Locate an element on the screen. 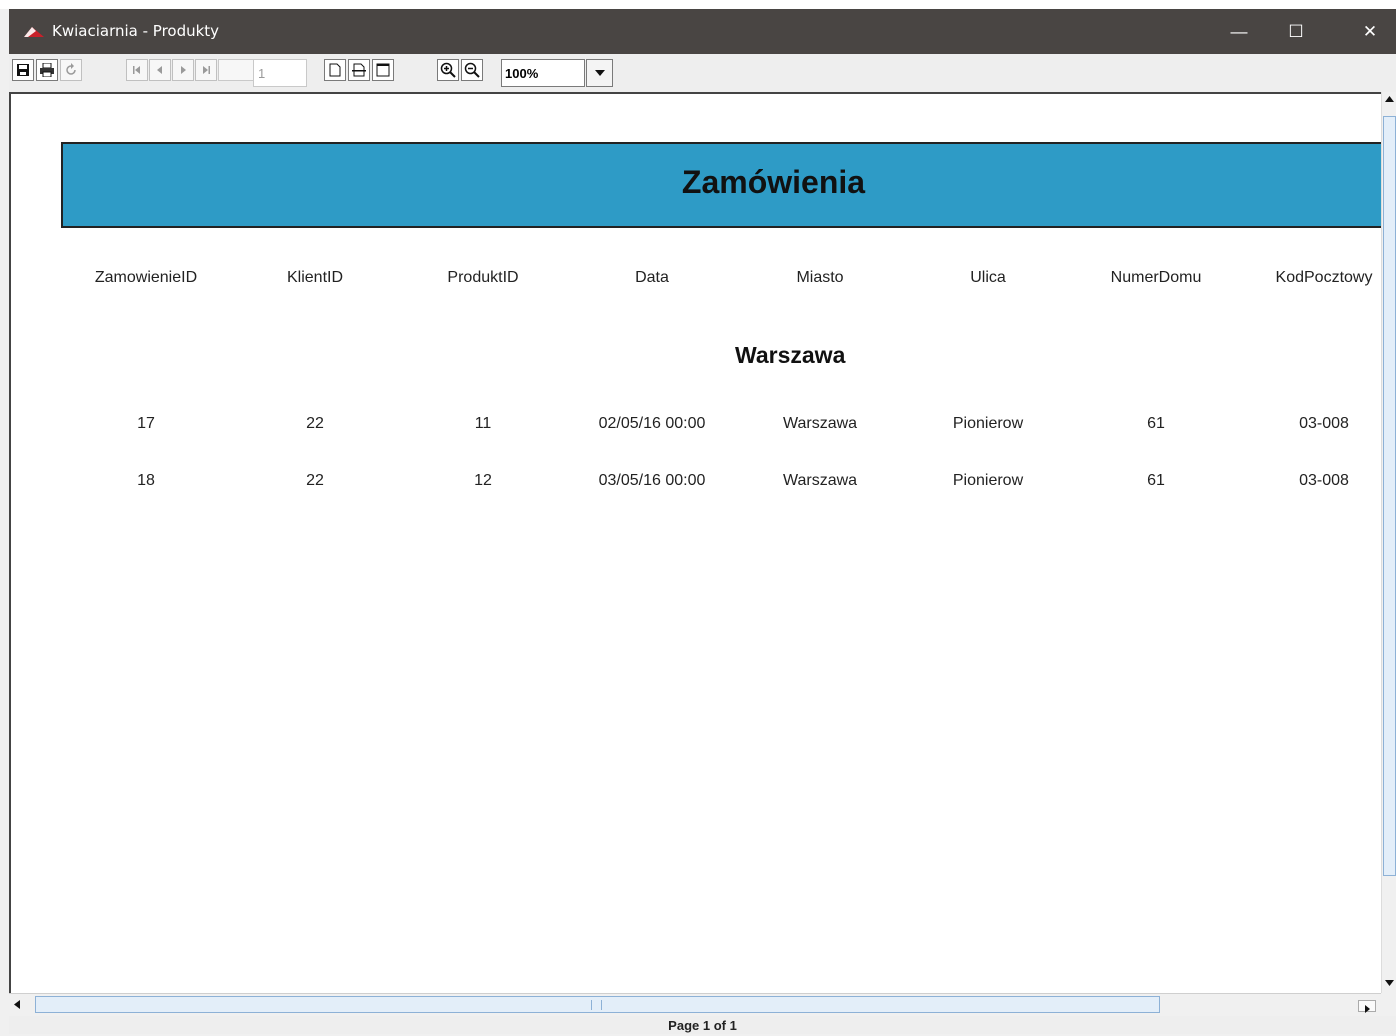 The width and height of the screenshot is (1396, 1036). scroll-right-button is located at coordinates (1367, 1006).